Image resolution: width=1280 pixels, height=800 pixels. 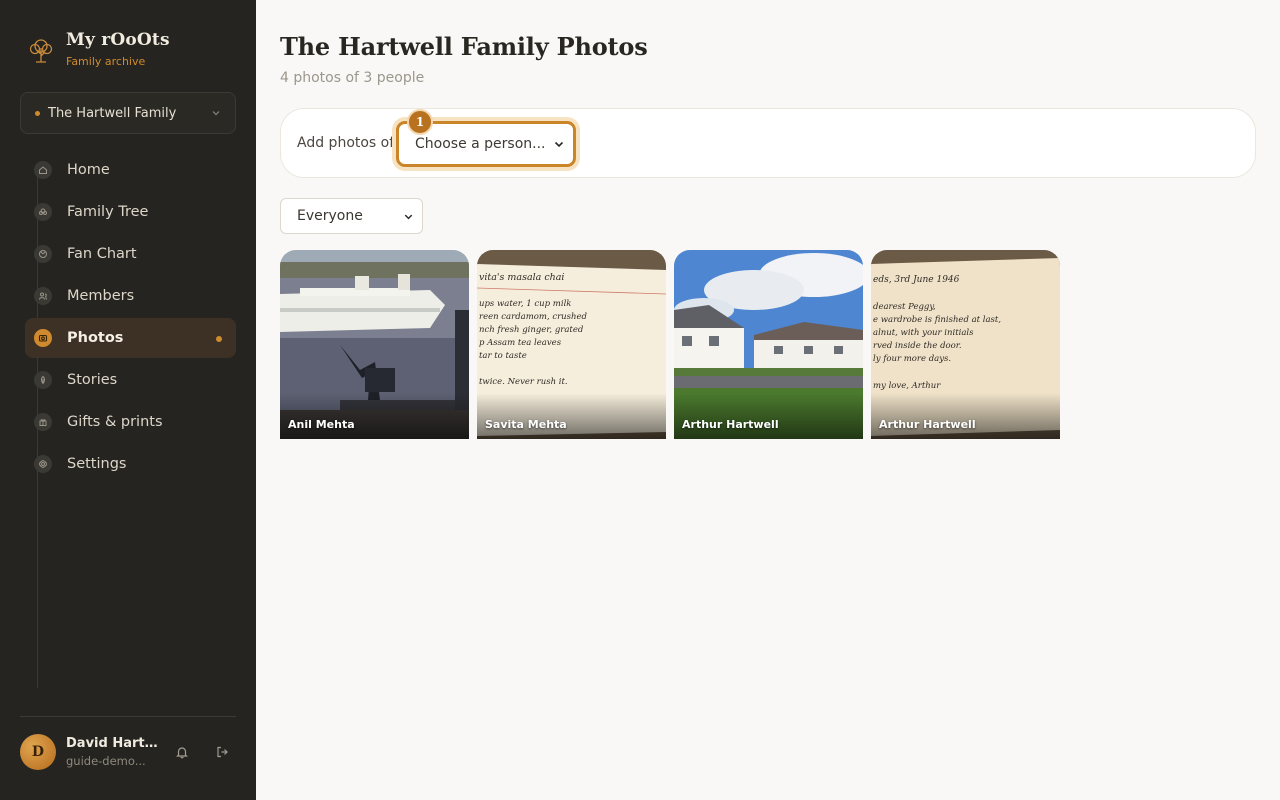 What do you see at coordinates (130, 380) in the screenshot?
I see `sidebar-item-stories: Stories` at bounding box center [130, 380].